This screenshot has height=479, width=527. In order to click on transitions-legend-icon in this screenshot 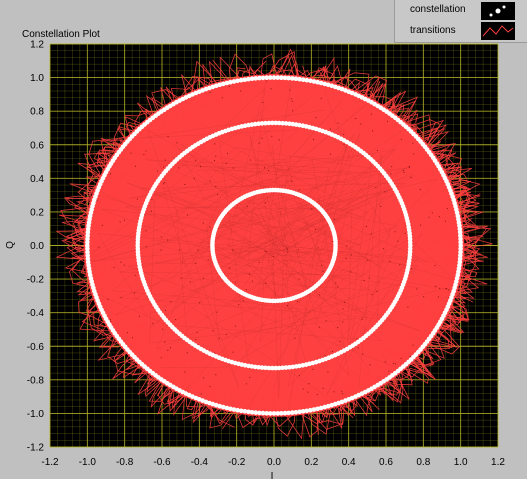, I will do `click(498, 31)`.